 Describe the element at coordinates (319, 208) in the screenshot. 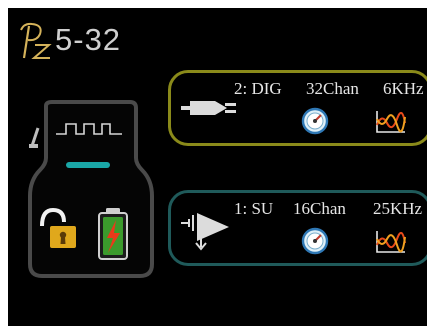

I see `channel-count: 16Chan` at that location.